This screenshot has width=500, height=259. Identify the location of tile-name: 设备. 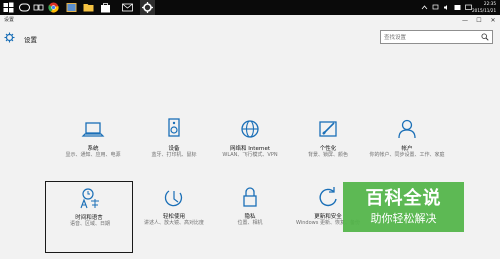
(174, 149).